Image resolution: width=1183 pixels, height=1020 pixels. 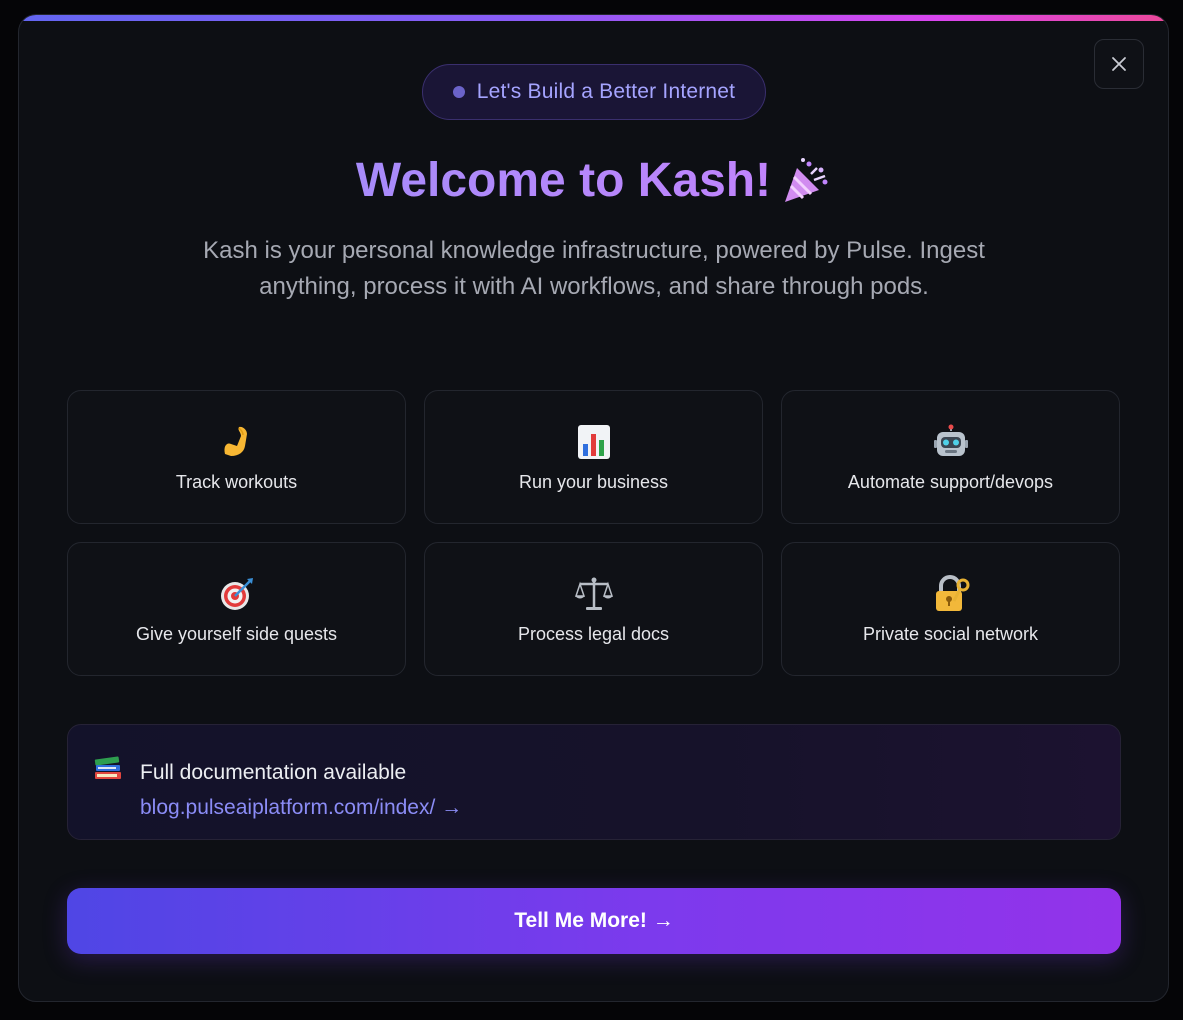 I want to click on use-case-card: Give yourself side quests, so click(x=236, y=609).